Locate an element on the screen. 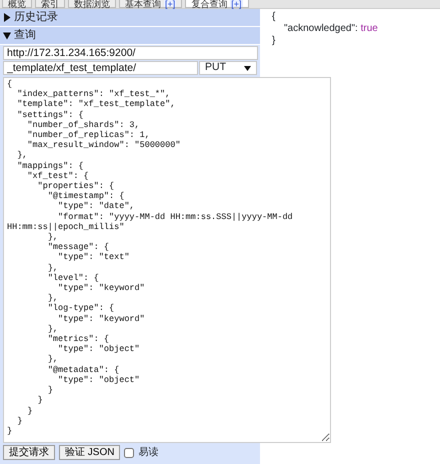  pretty-checkbox is located at coordinates (129, 453).